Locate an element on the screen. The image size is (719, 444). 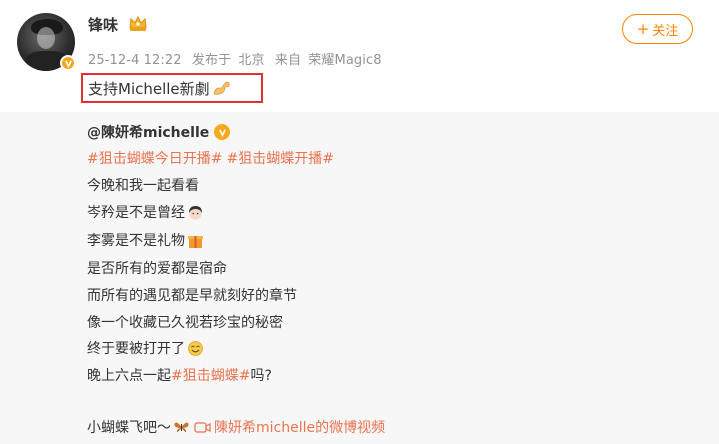
repost-line-text: 李雾是不是礼物 is located at coordinates (136, 241).